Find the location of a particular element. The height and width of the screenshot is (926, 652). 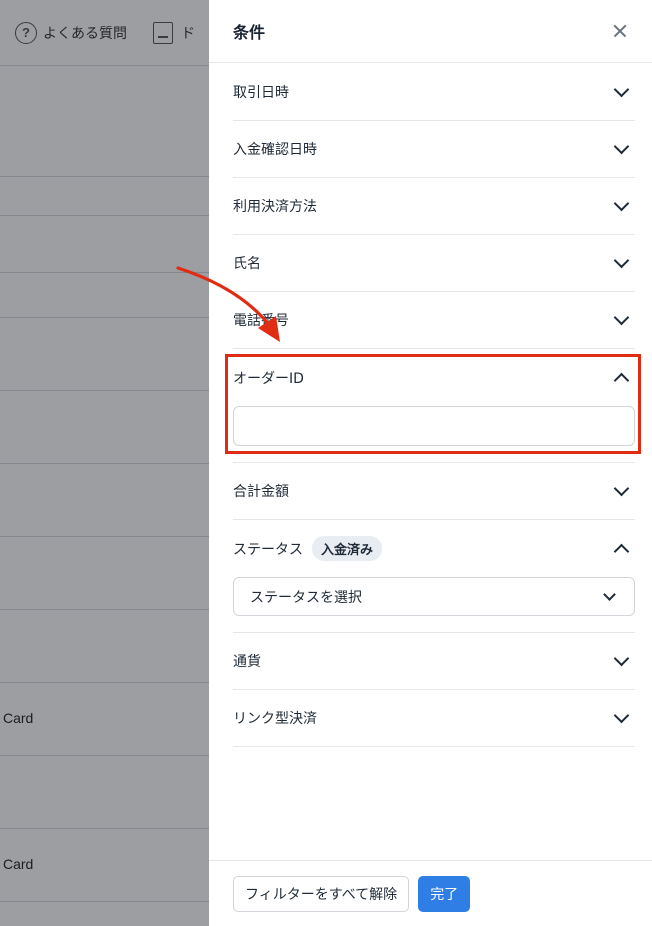

filter-payment-confirm-date: 入金確認日時 is located at coordinates (434, 149).